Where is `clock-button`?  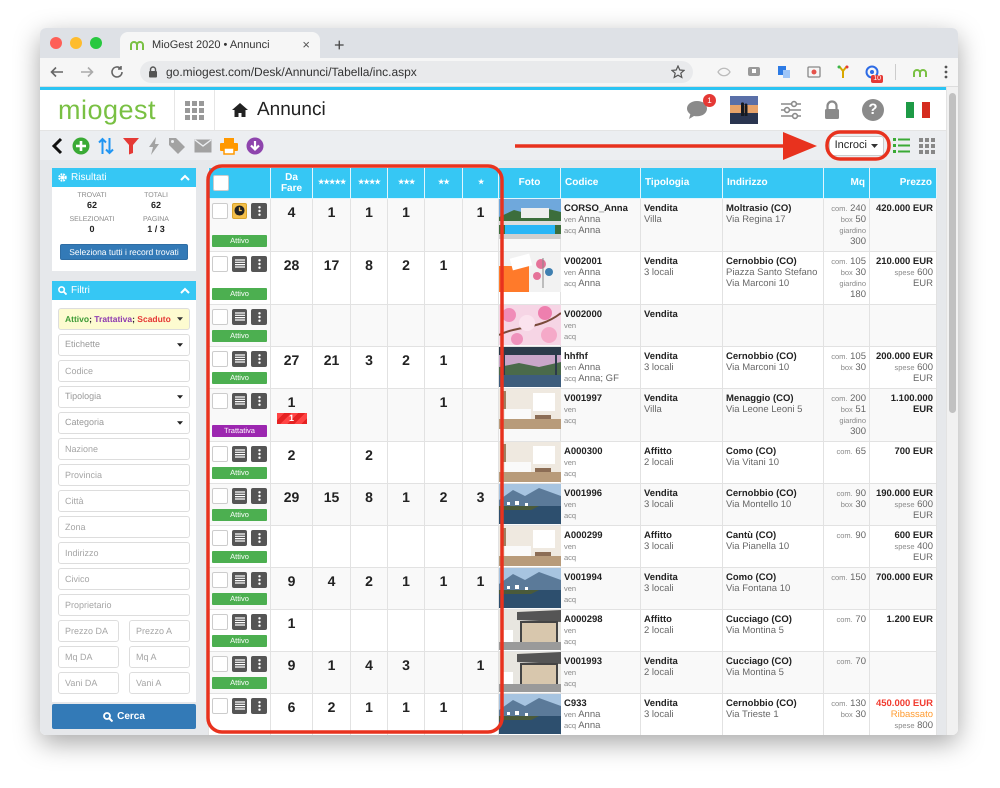
clock-button is located at coordinates (240, 210).